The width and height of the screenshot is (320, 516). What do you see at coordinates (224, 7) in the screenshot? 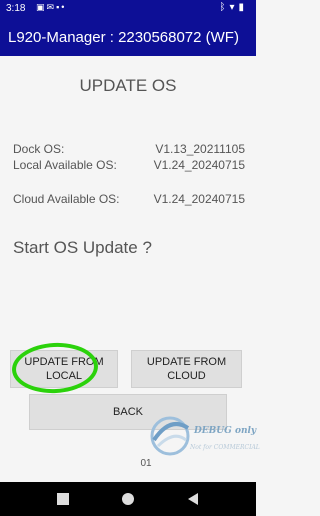
I see `bluetooth-icon: ᛒ` at bounding box center [224, 7].